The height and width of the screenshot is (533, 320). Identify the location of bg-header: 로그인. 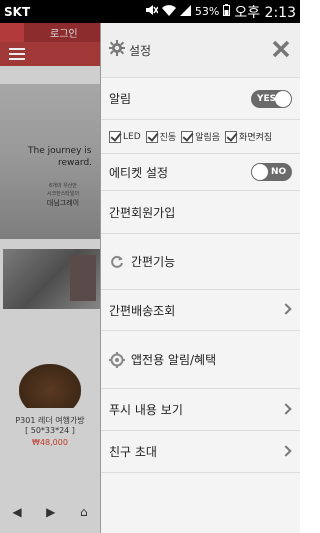
(50, 32).